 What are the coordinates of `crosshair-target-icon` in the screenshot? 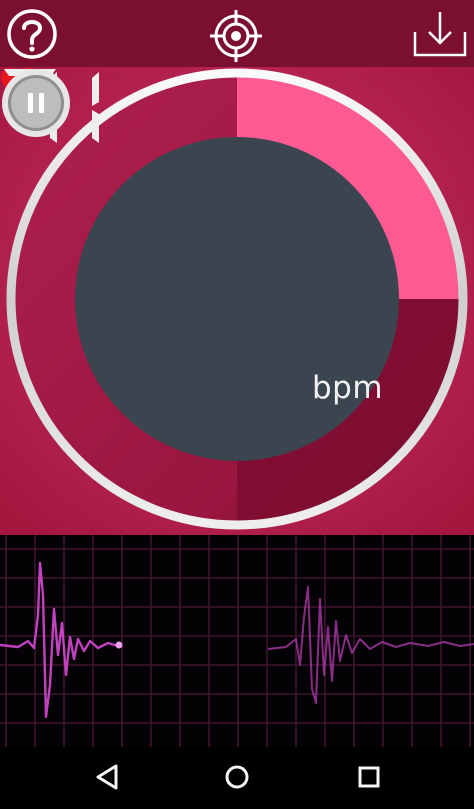 It's located at (236, 36).